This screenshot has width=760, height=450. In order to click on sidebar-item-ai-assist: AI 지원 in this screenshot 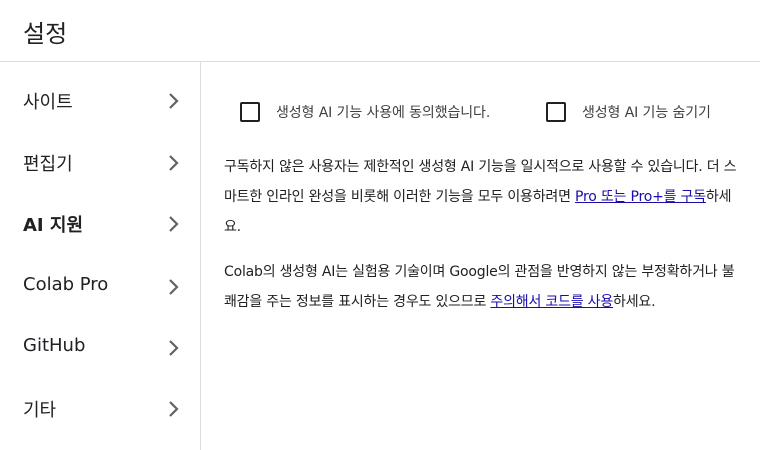, I will do `click(100, 224)`.